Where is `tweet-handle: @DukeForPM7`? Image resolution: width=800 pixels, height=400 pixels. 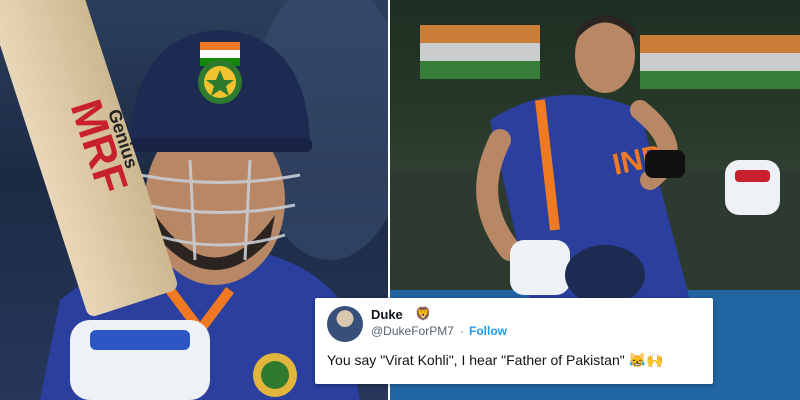 tweet-handle: @DukeForPM7 is located at coordinates (412, 331).